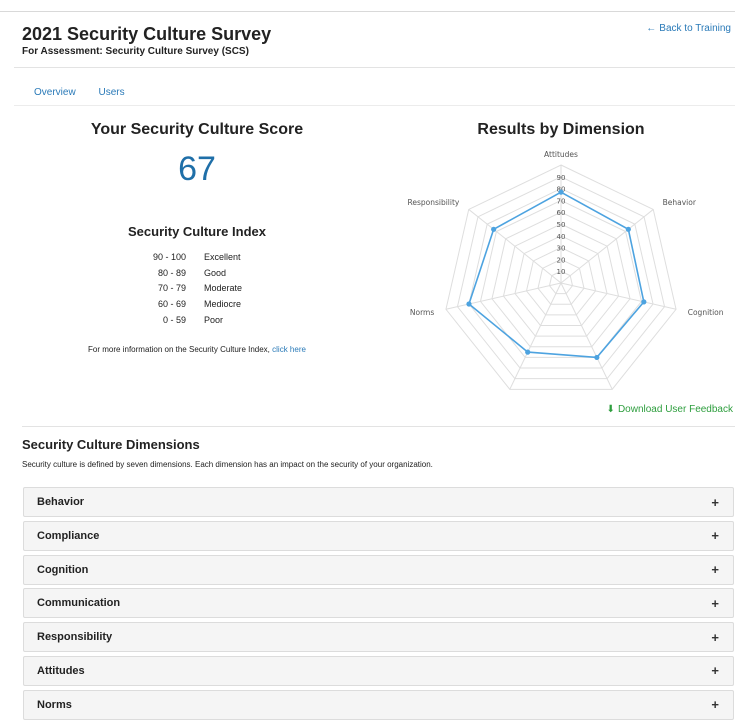 The width and height of the screenshot is (735, 724). What do you see at coordinates (706, 312) in the screenshot?
I see `radar-axis-label: Cognition` at bounding box center [706, 312].